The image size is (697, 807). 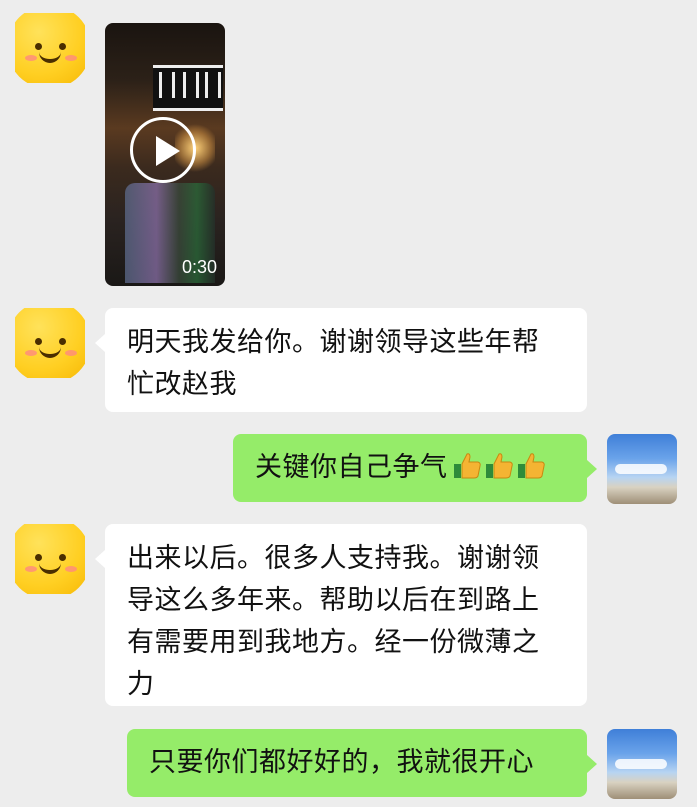 I want to click on message-text: 关键你自己争气, so click(x=351, y=467).